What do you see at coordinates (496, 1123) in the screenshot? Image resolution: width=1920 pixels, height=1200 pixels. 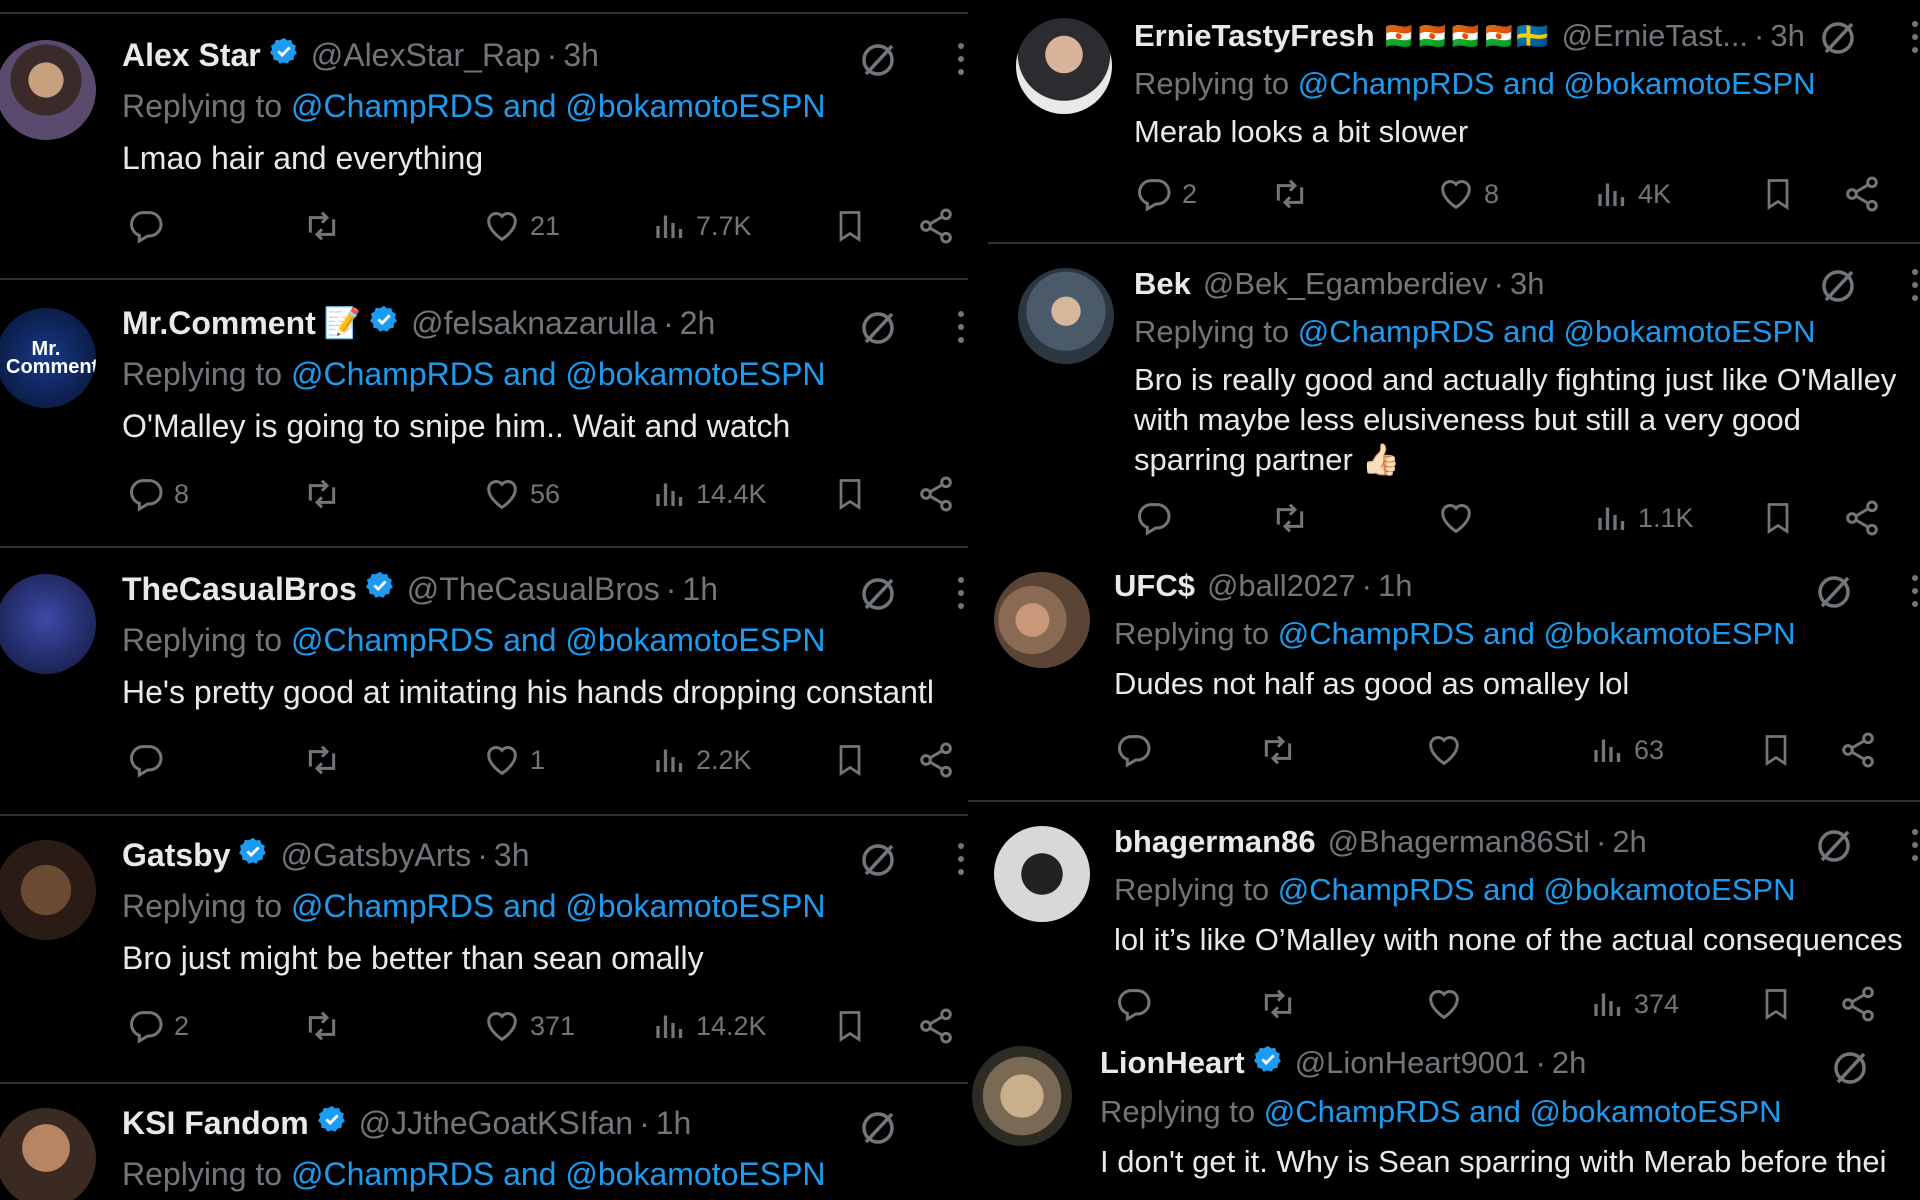 I see `author-handle: @JJtheGoatKSIfan` at bounding box center [496, 1123].